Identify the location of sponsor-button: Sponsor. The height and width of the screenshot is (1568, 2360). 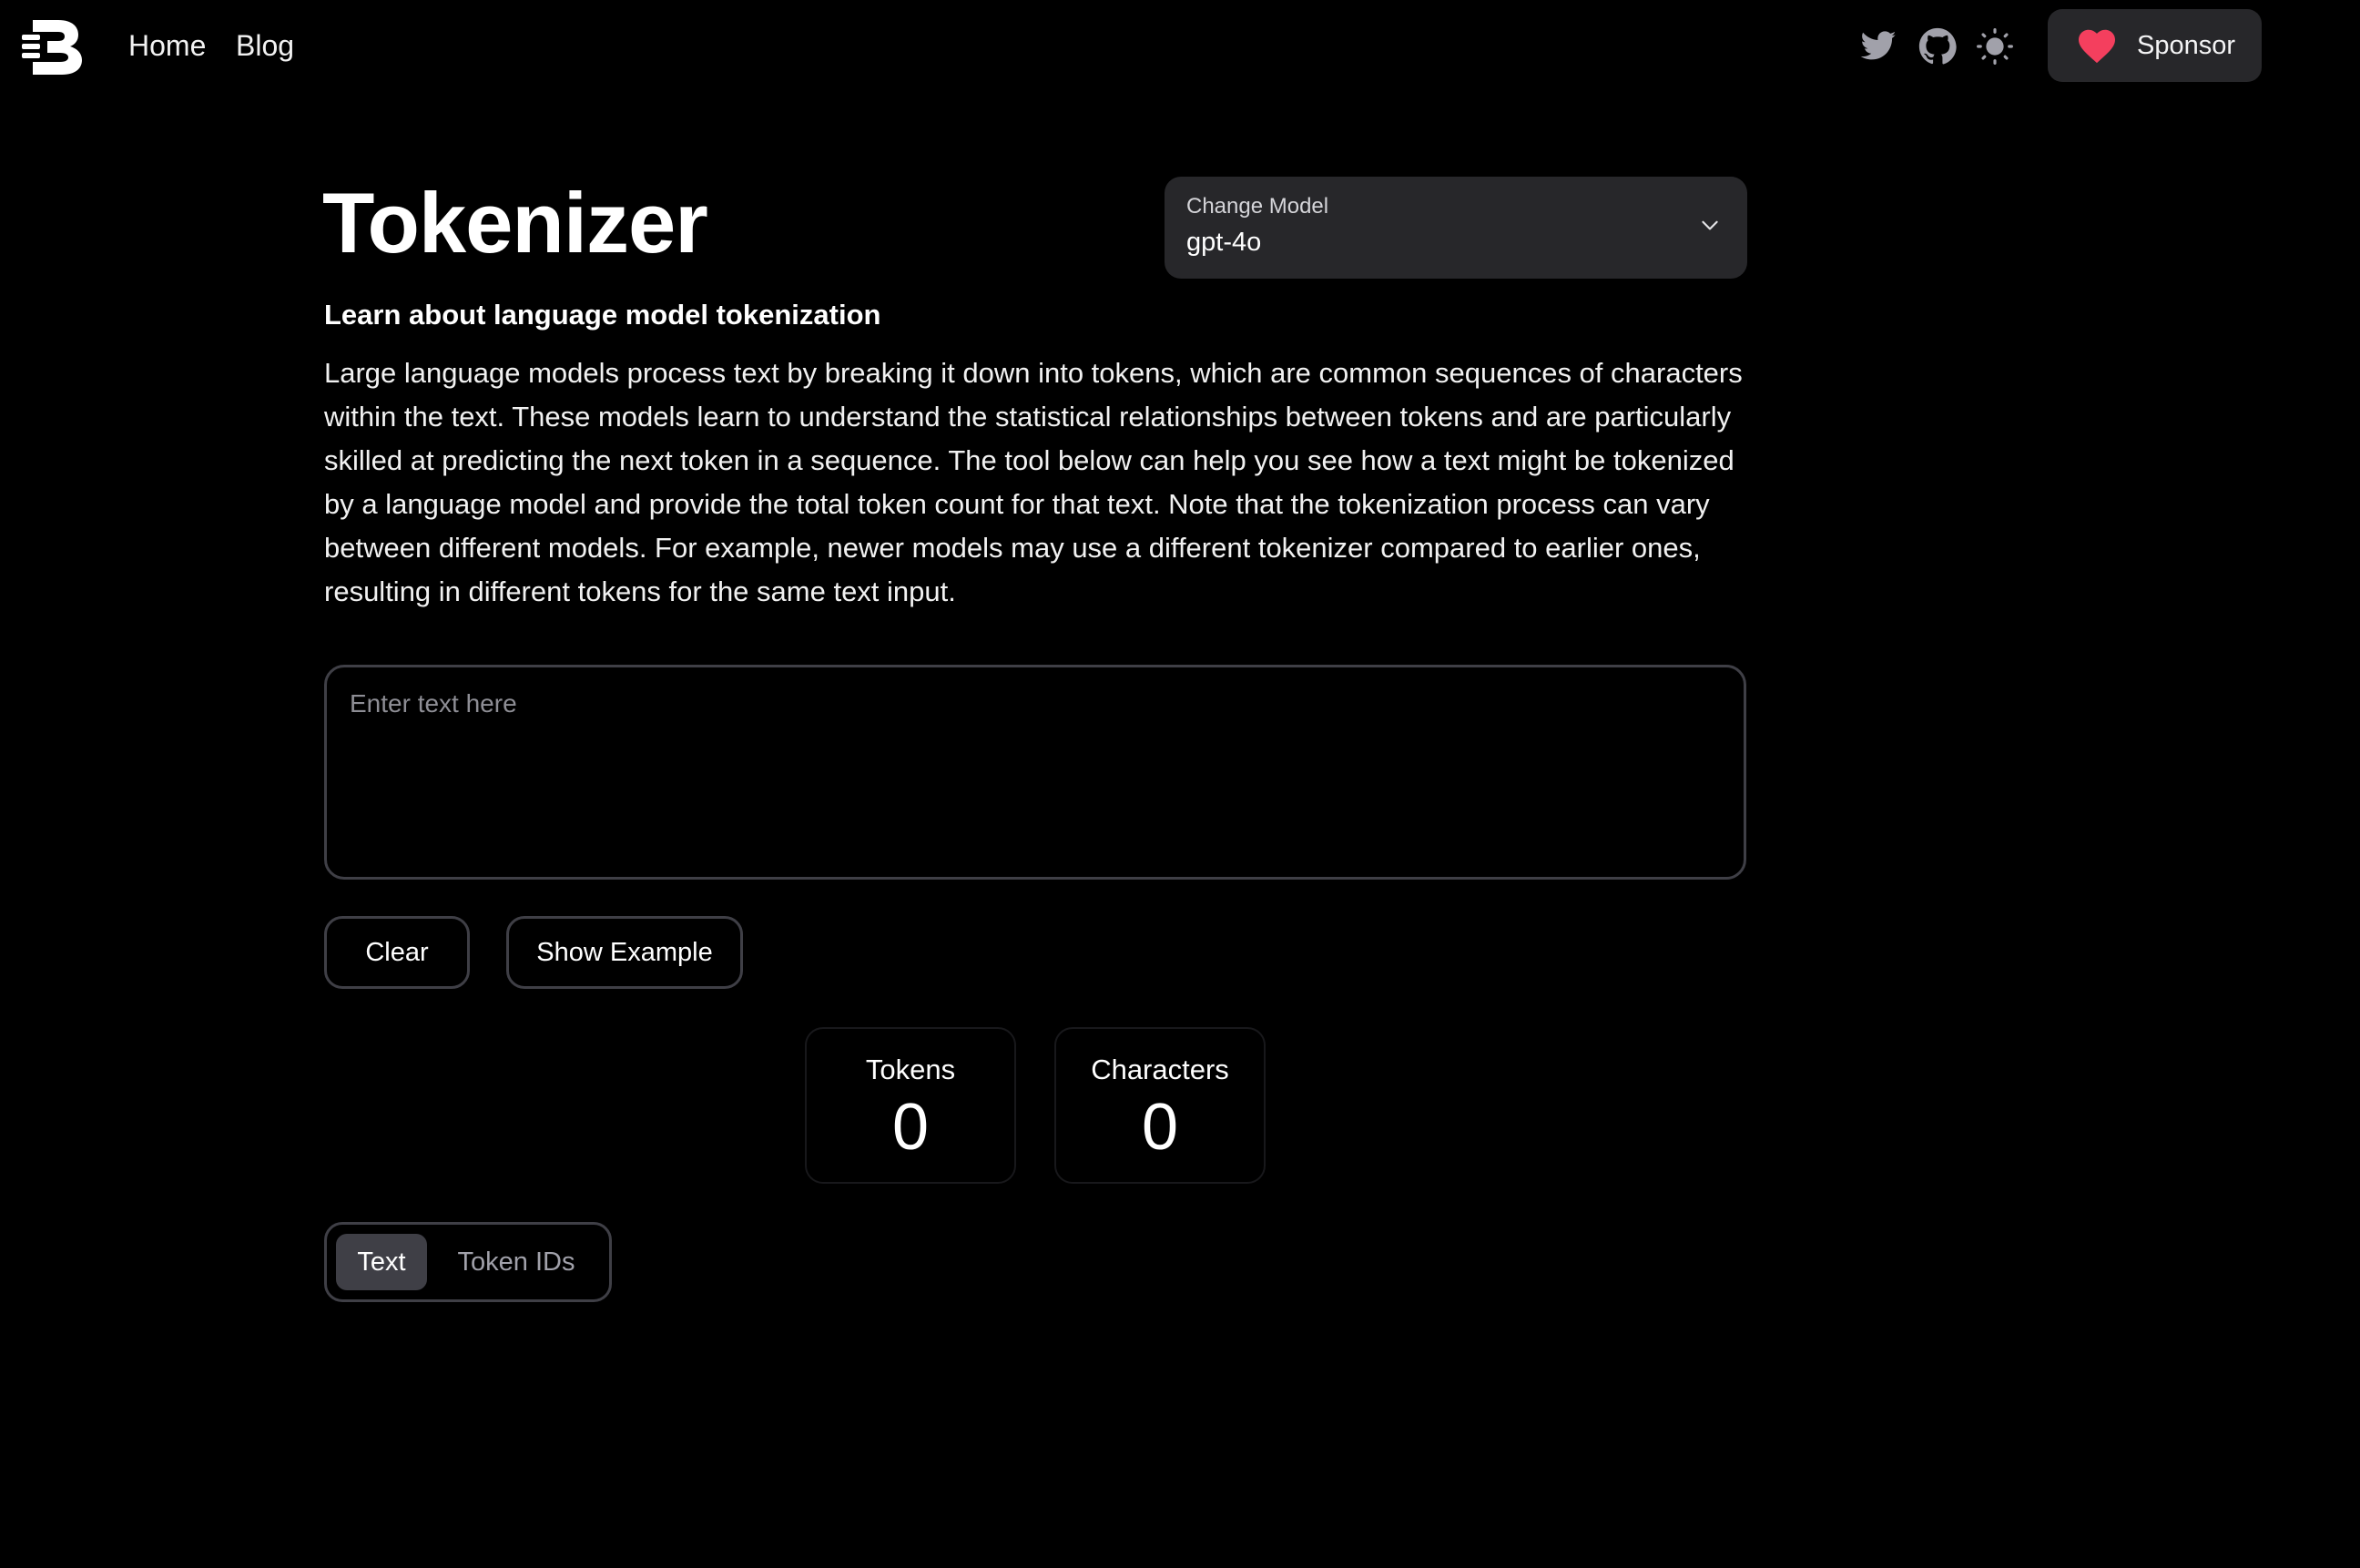
(2155, 46).